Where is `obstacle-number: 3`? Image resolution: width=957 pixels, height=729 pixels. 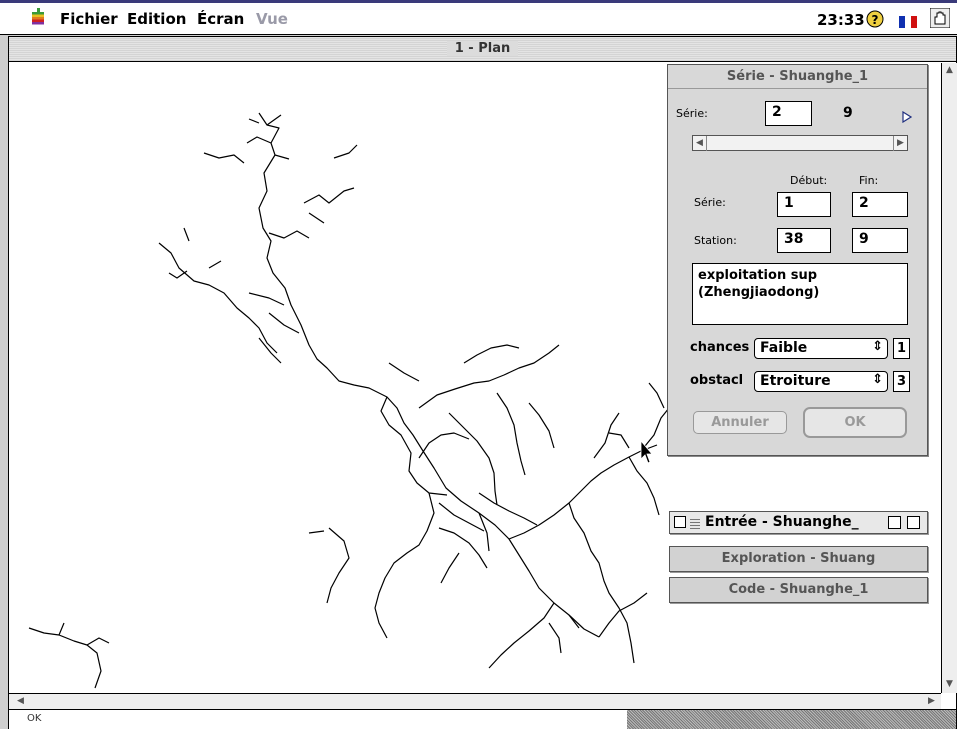
obstacle-number: 3 is located at coordinates (901, 381).